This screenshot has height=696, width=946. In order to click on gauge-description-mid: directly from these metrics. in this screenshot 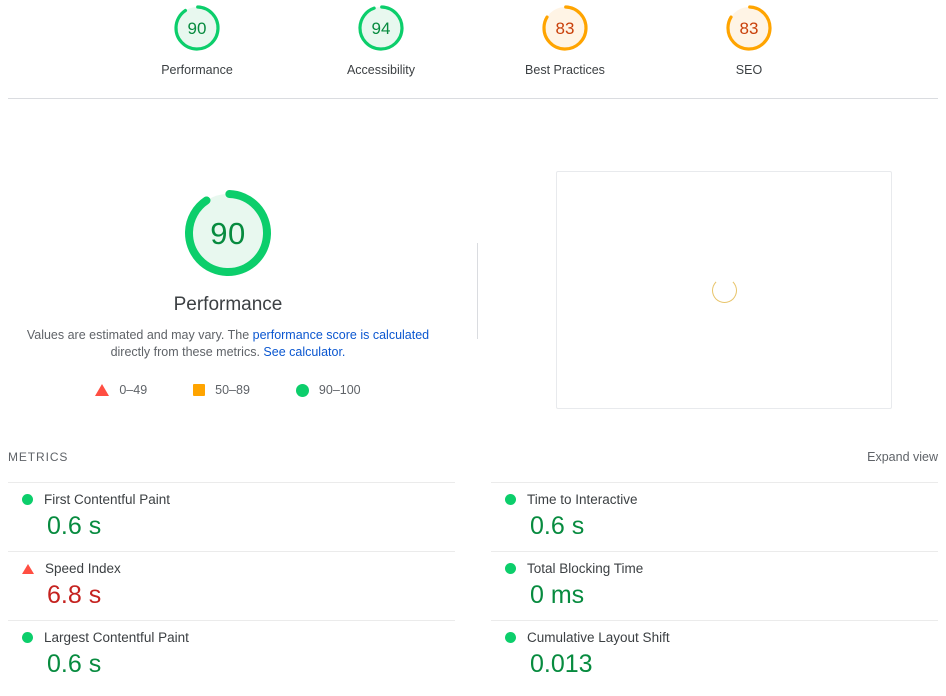, I will do `click(187, 352)`.